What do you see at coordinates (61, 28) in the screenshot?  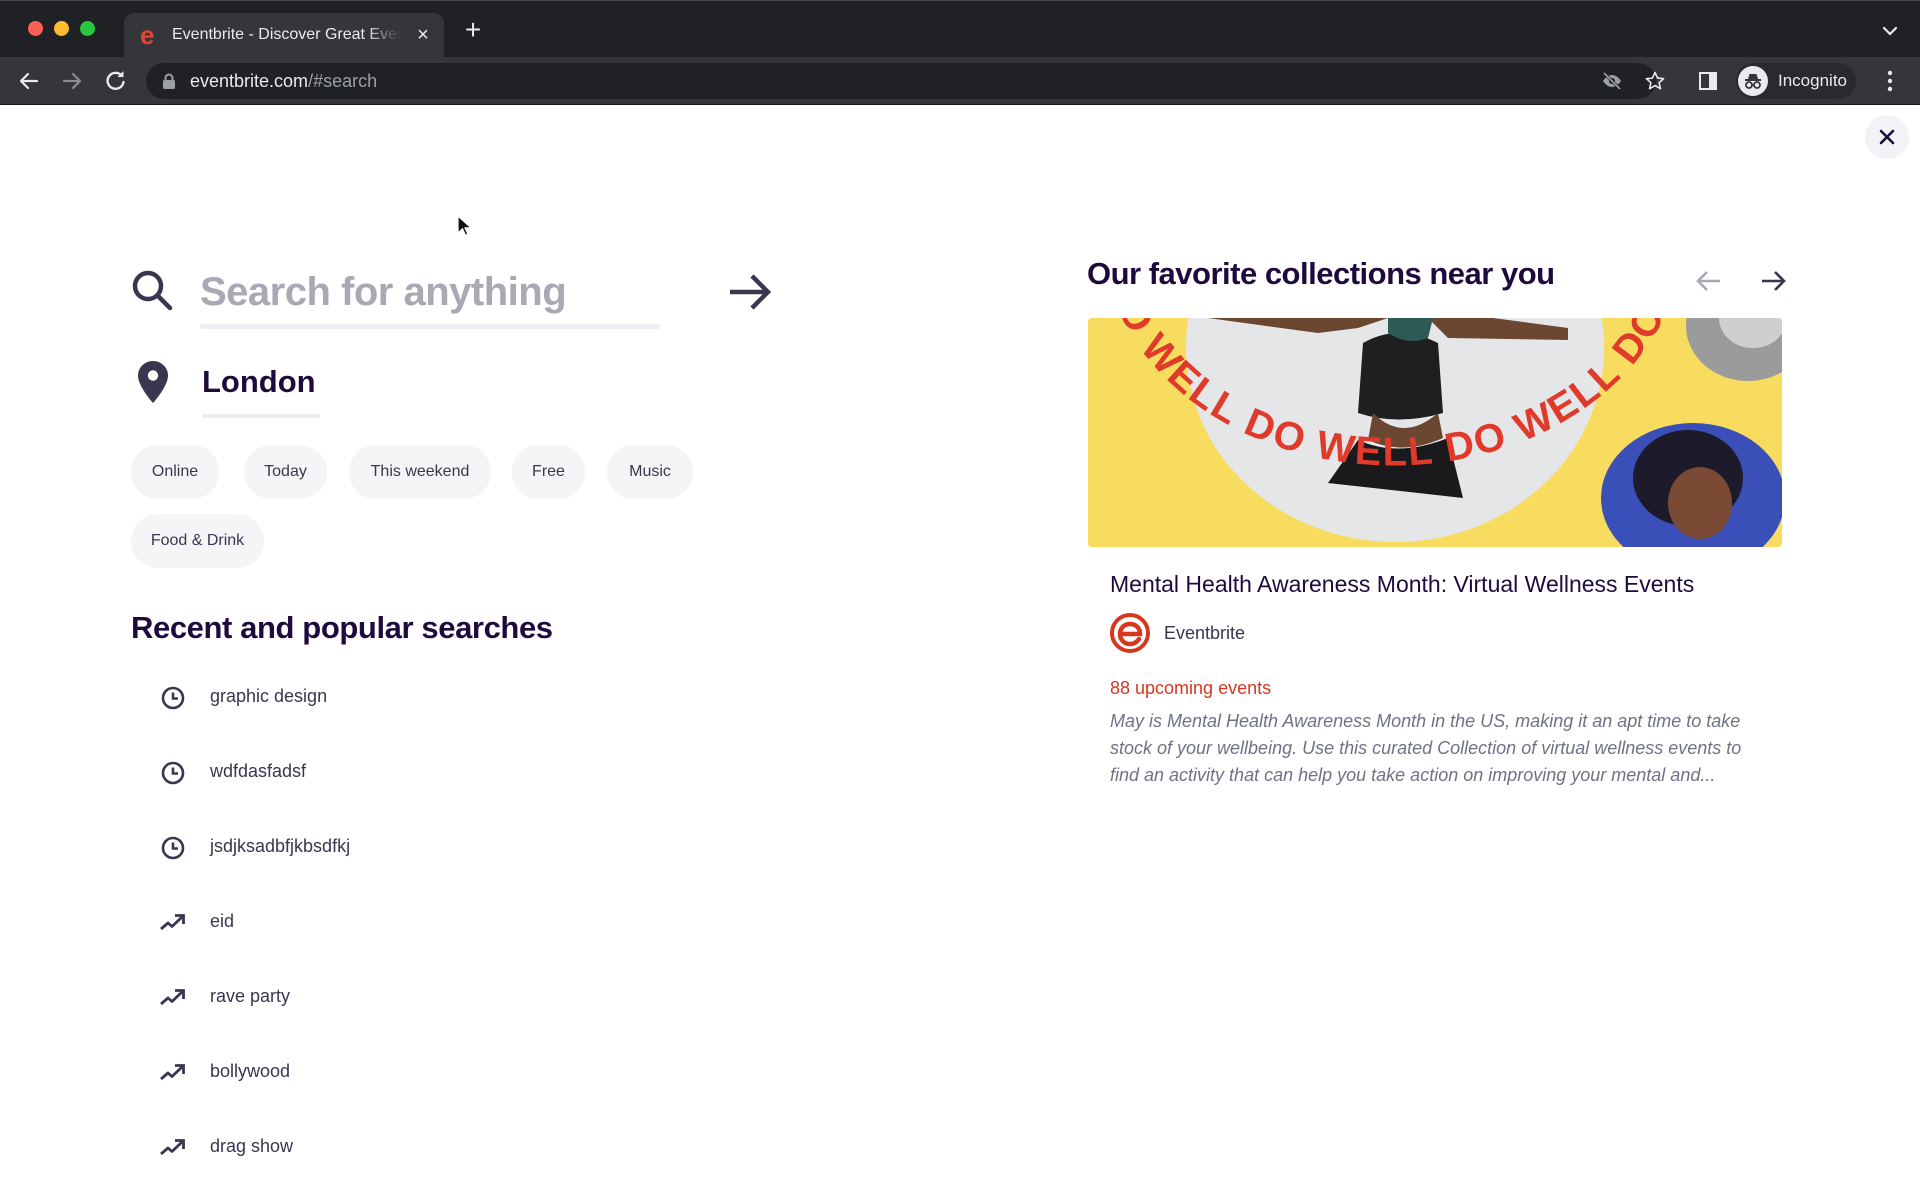 I see `window-minimize-button` at bounding box center [61, 28].